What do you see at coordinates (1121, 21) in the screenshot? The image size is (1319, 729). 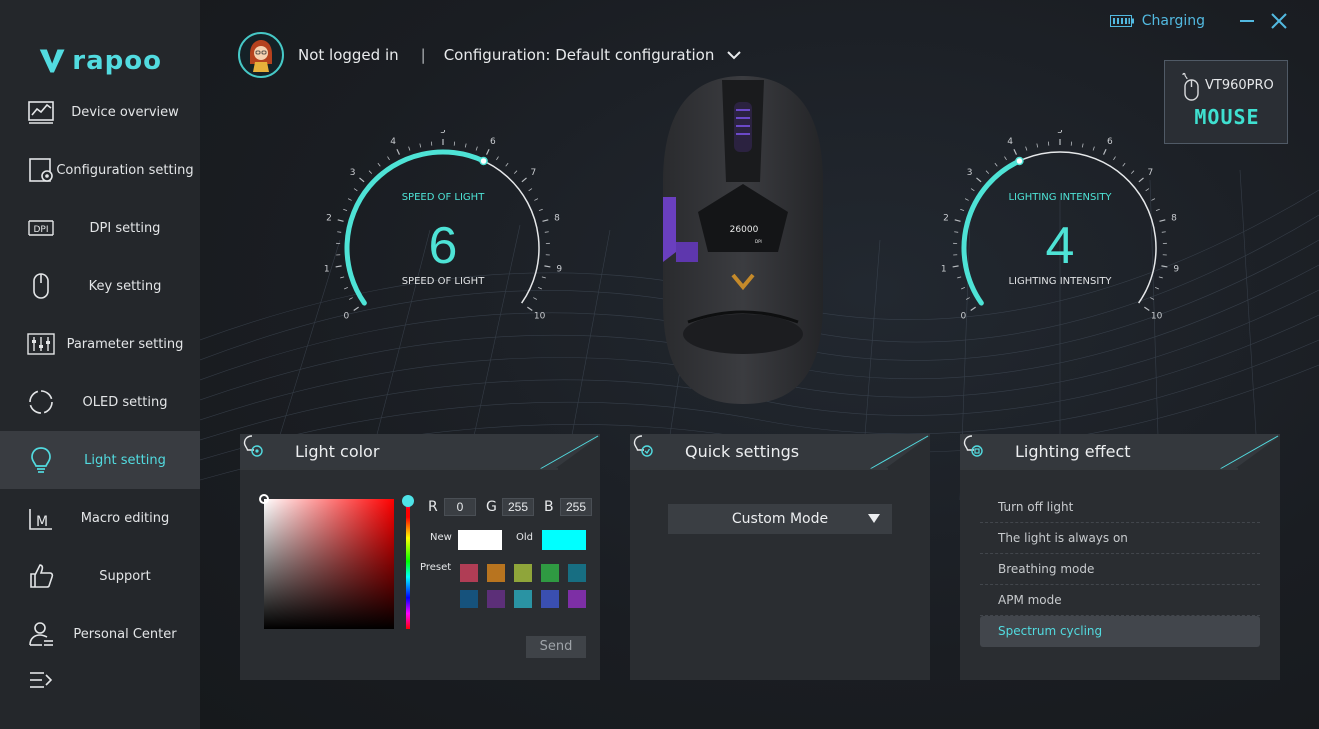 I see `battery-icon` at bounding box center [1121, 21].